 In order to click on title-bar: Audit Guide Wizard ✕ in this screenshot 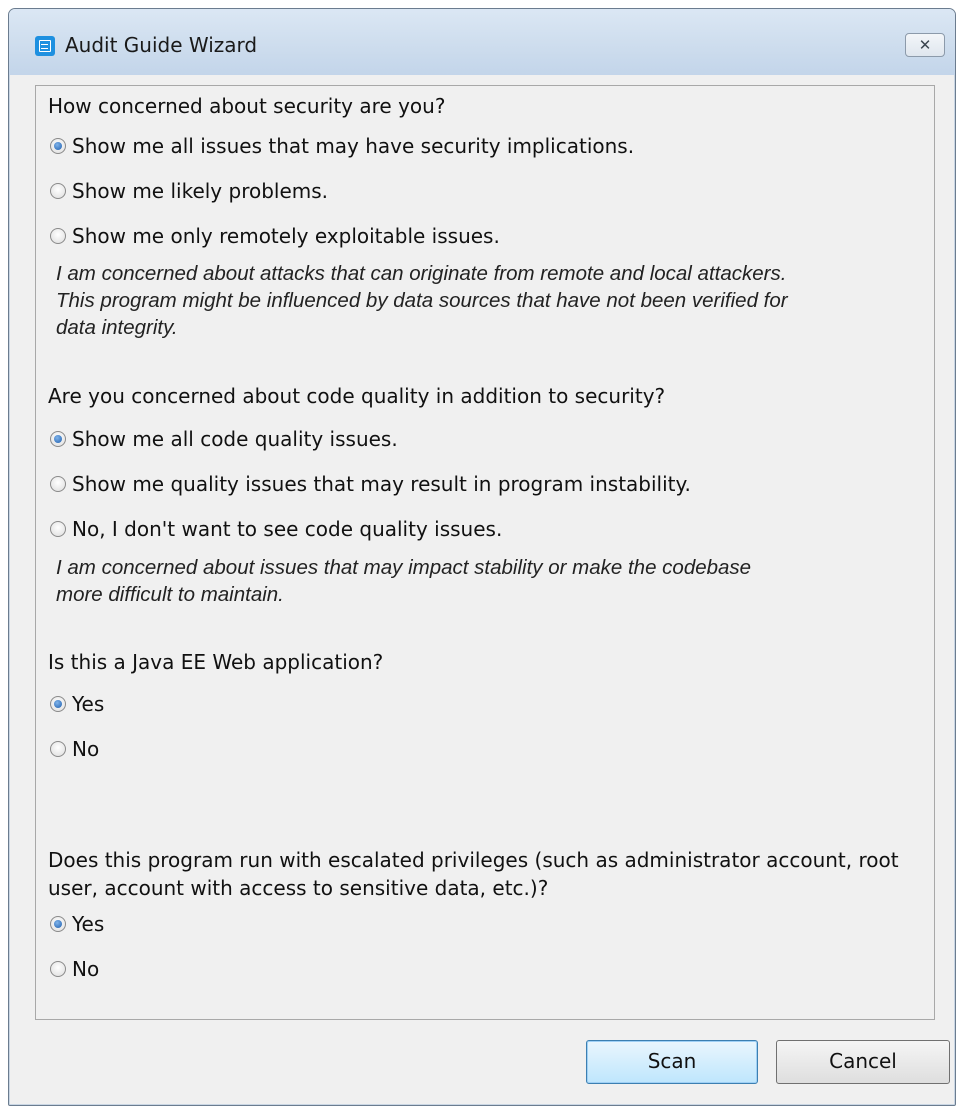, I will do `click(482, 42)`.